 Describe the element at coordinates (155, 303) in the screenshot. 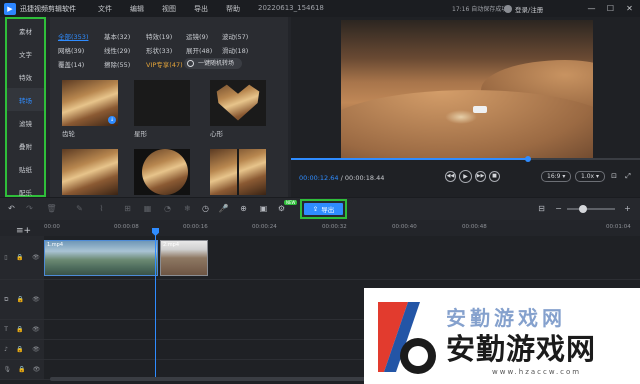

I see `playhead` at that location.